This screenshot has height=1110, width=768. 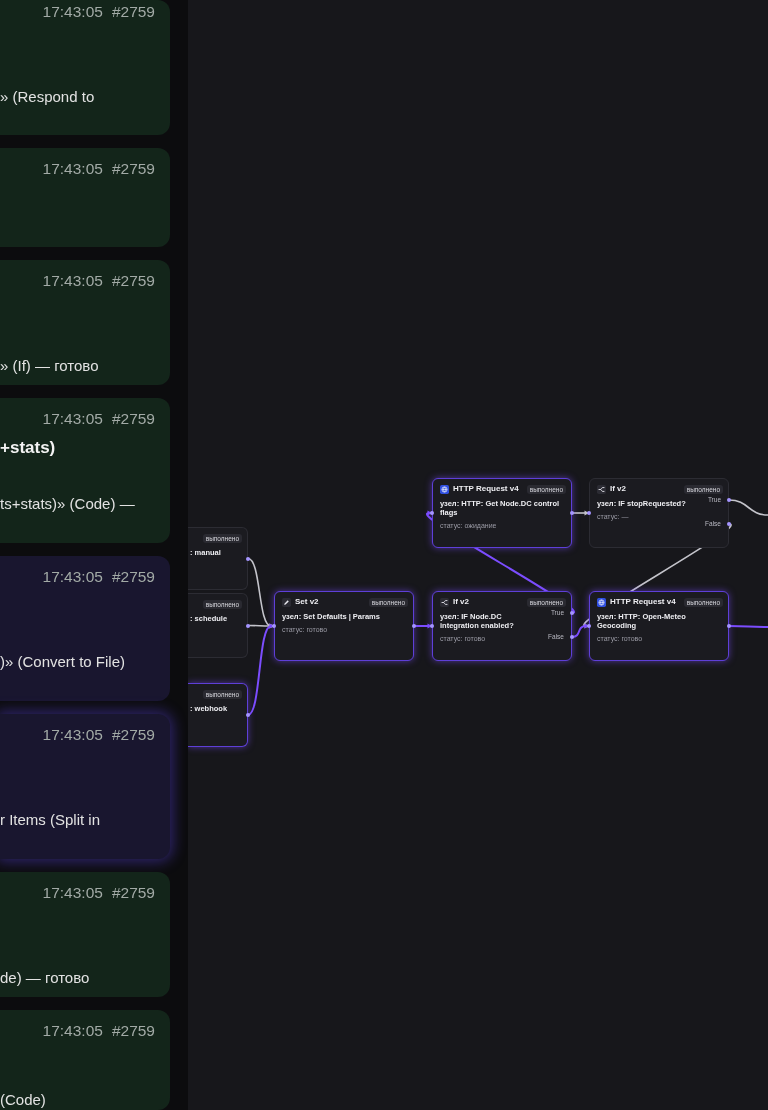 What do you see at coordinates (23, 1100) in the screenshot?
I see `step-description: (Code)` at bounding box center [23, 1100].